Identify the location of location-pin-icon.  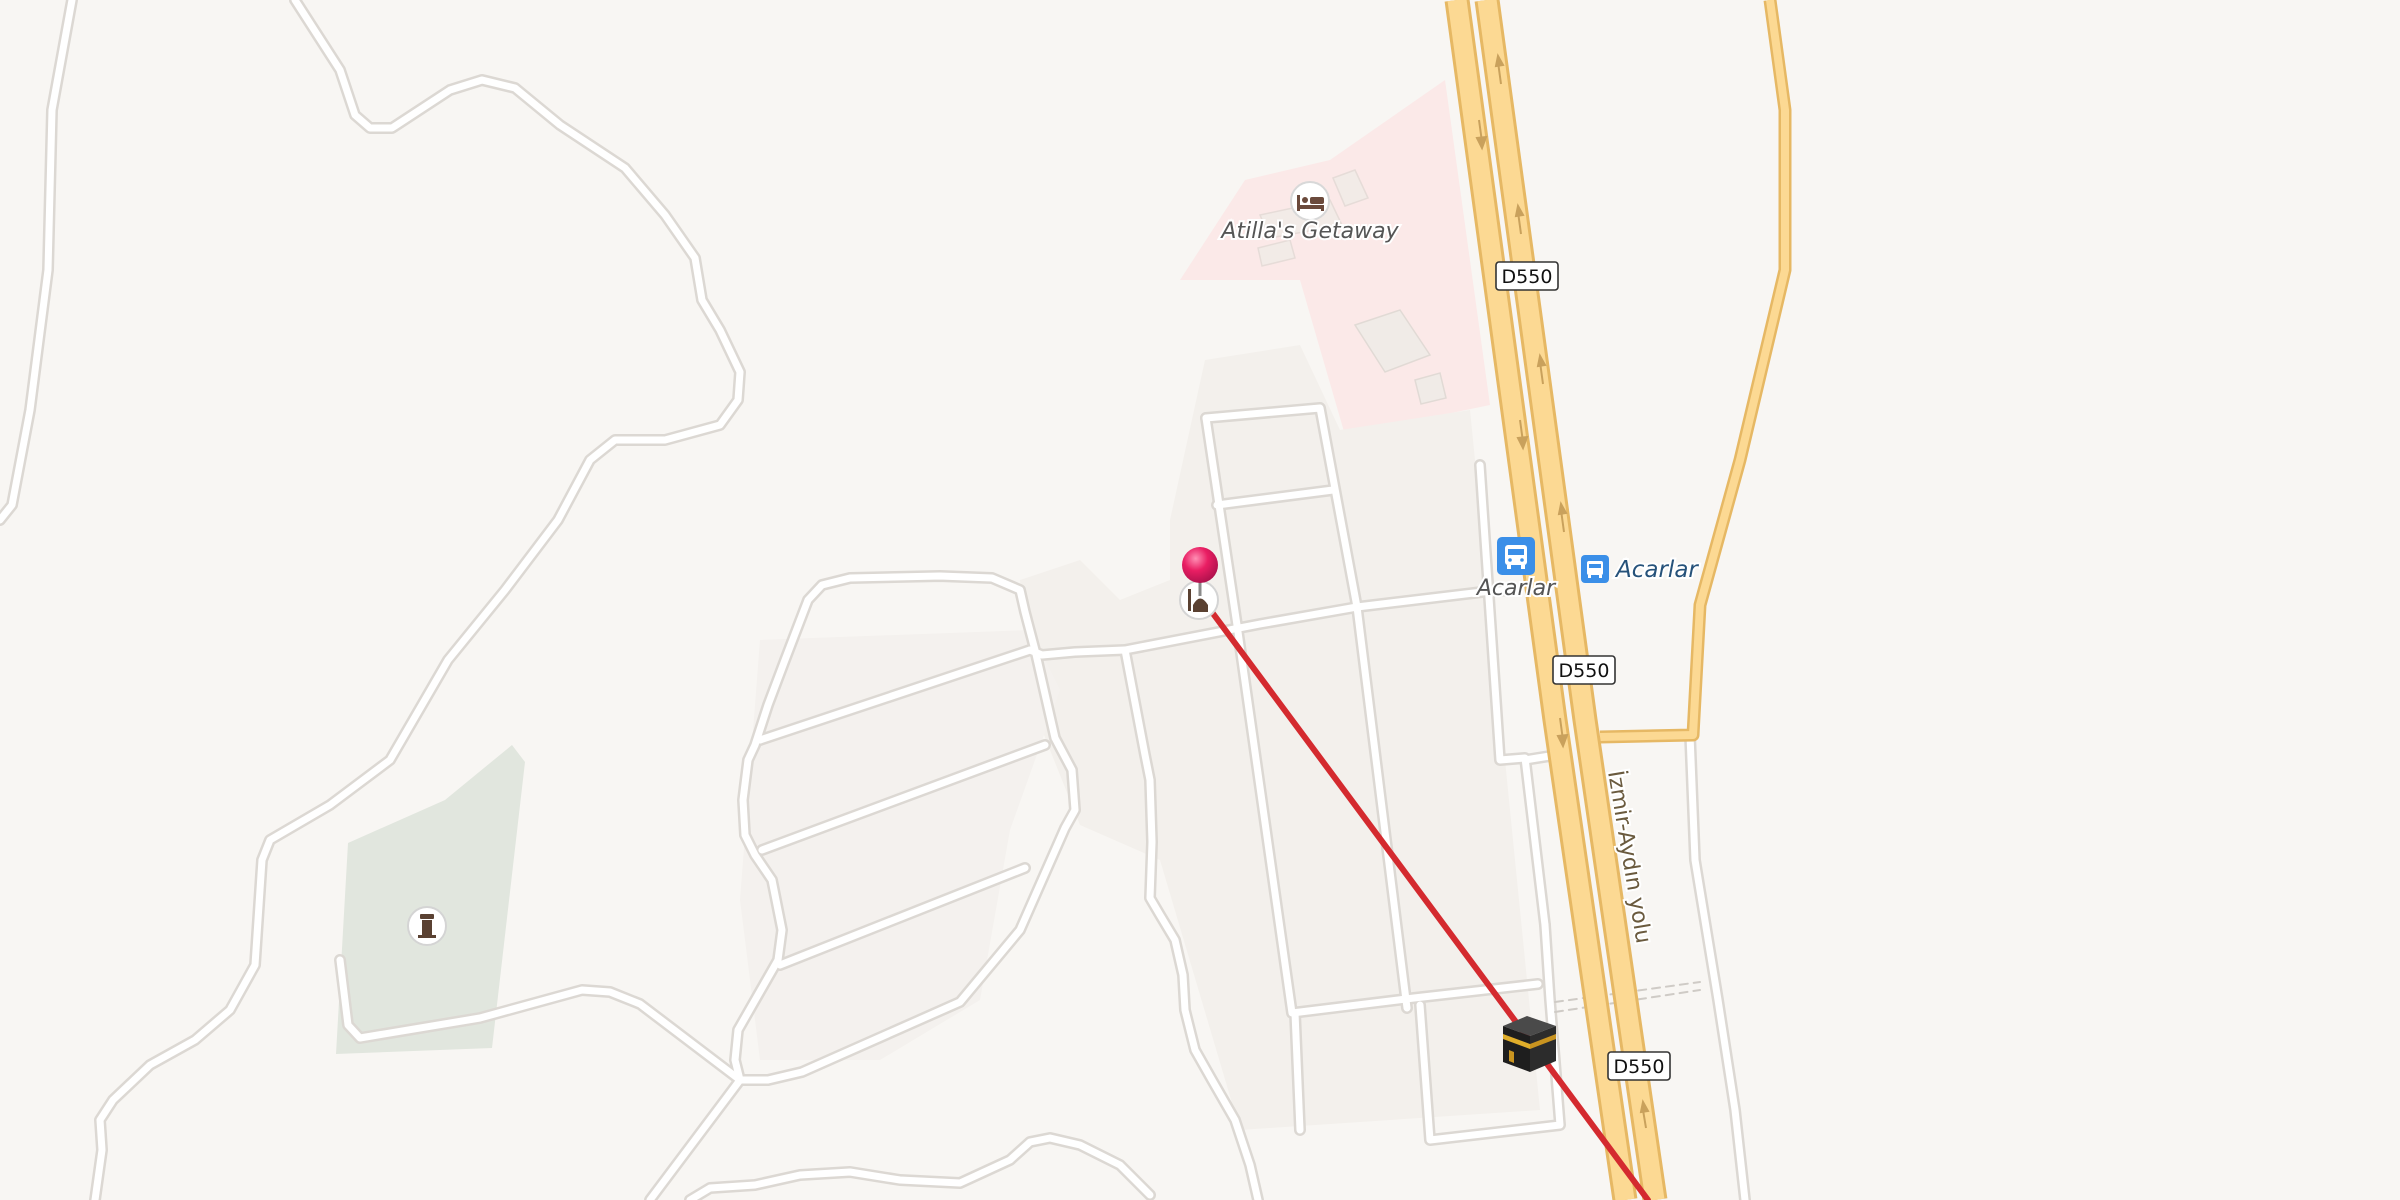
(1200, 565).